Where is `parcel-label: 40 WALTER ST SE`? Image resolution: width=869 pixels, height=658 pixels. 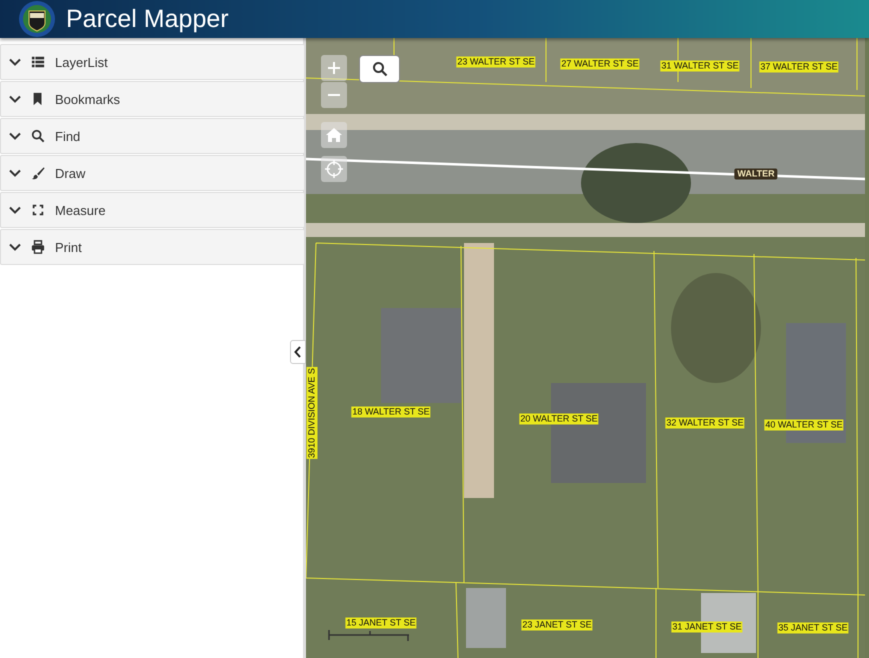 parcel-label: 40 WALTER ST SE is located at coordinates (804, 425).